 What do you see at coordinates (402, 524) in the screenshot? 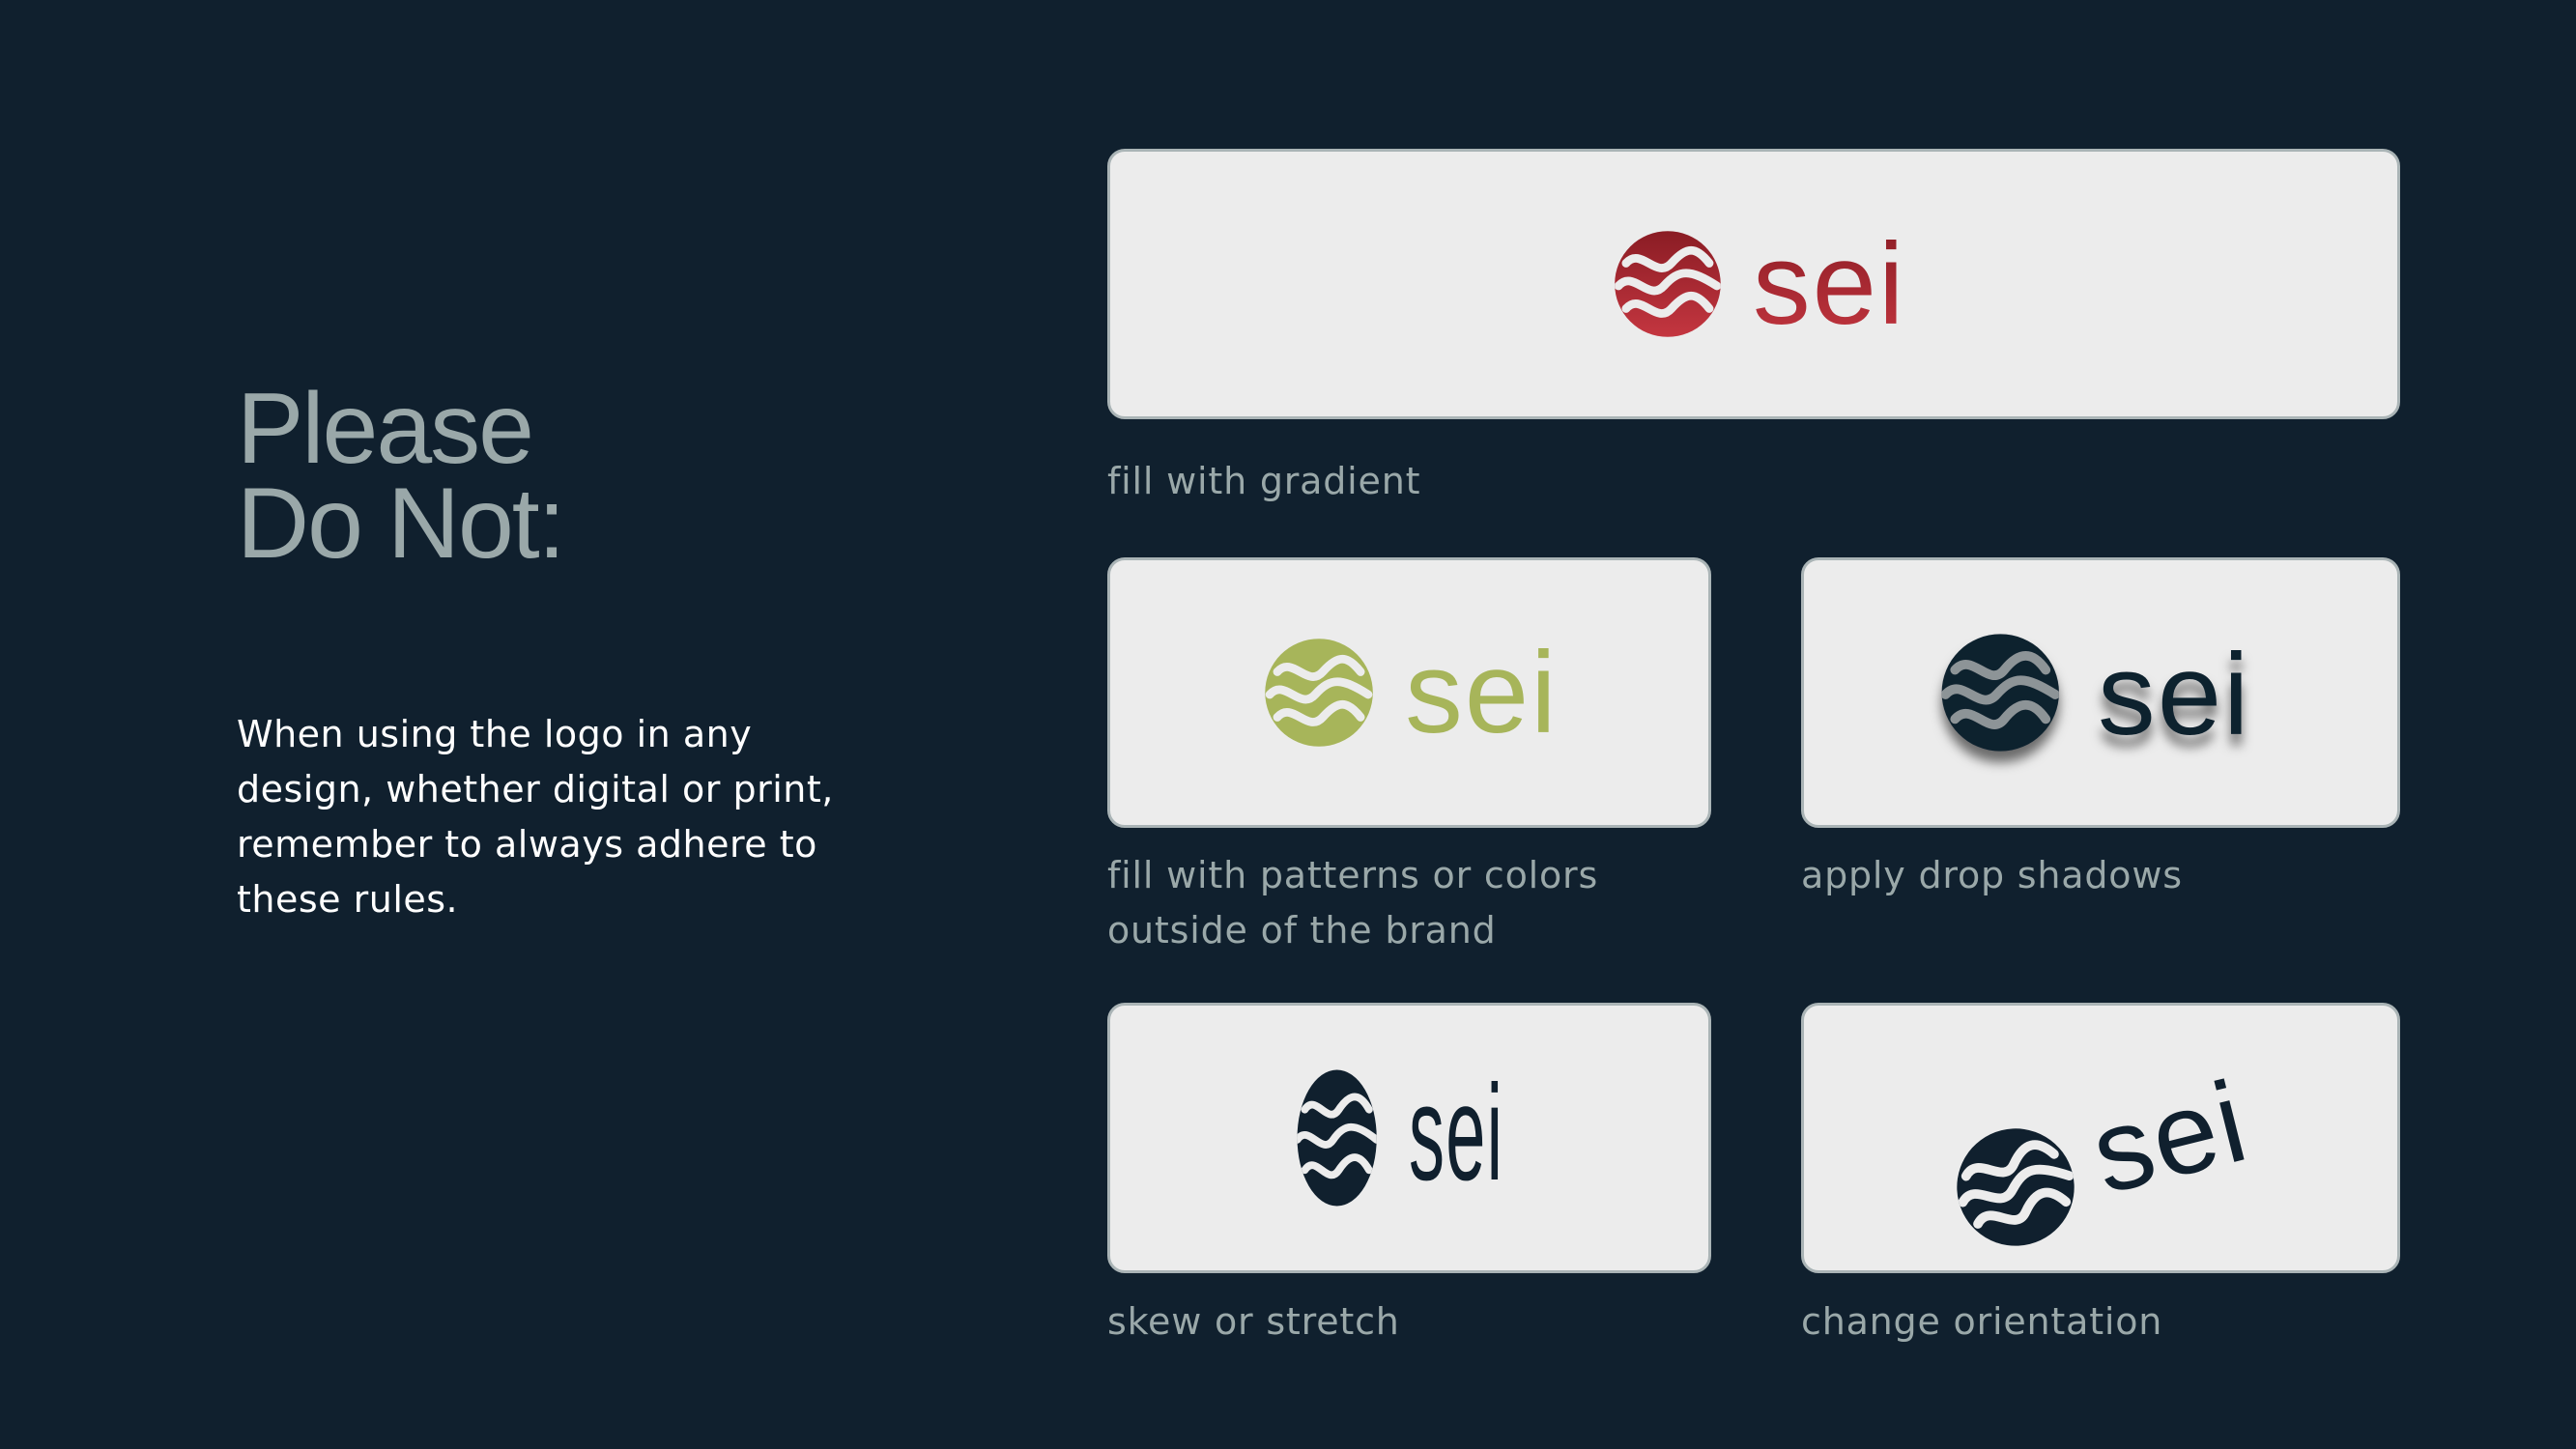
I see `heading-line-2: Do Not:` at bounding box center [402, 524].